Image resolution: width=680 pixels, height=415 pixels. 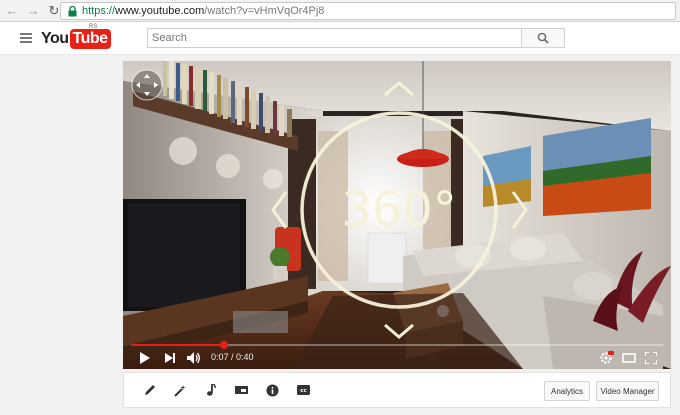 What do you see at coordinates (178, 345) in the screenshot?
I see `progress-played` at bounding box center [178, 345].